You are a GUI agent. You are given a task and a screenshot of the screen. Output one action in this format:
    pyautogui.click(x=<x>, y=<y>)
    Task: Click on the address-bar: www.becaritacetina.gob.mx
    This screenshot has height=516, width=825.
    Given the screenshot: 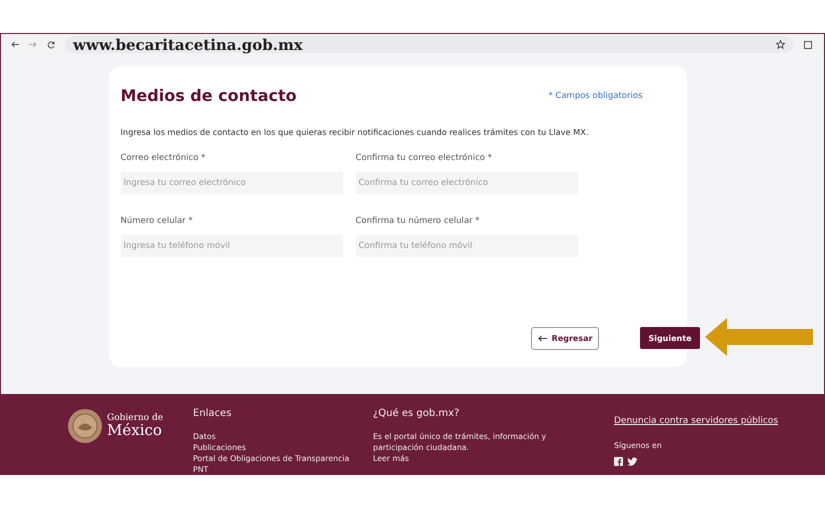 What is the action you would take?
    pyautogui.click(x=429, y=44)
    